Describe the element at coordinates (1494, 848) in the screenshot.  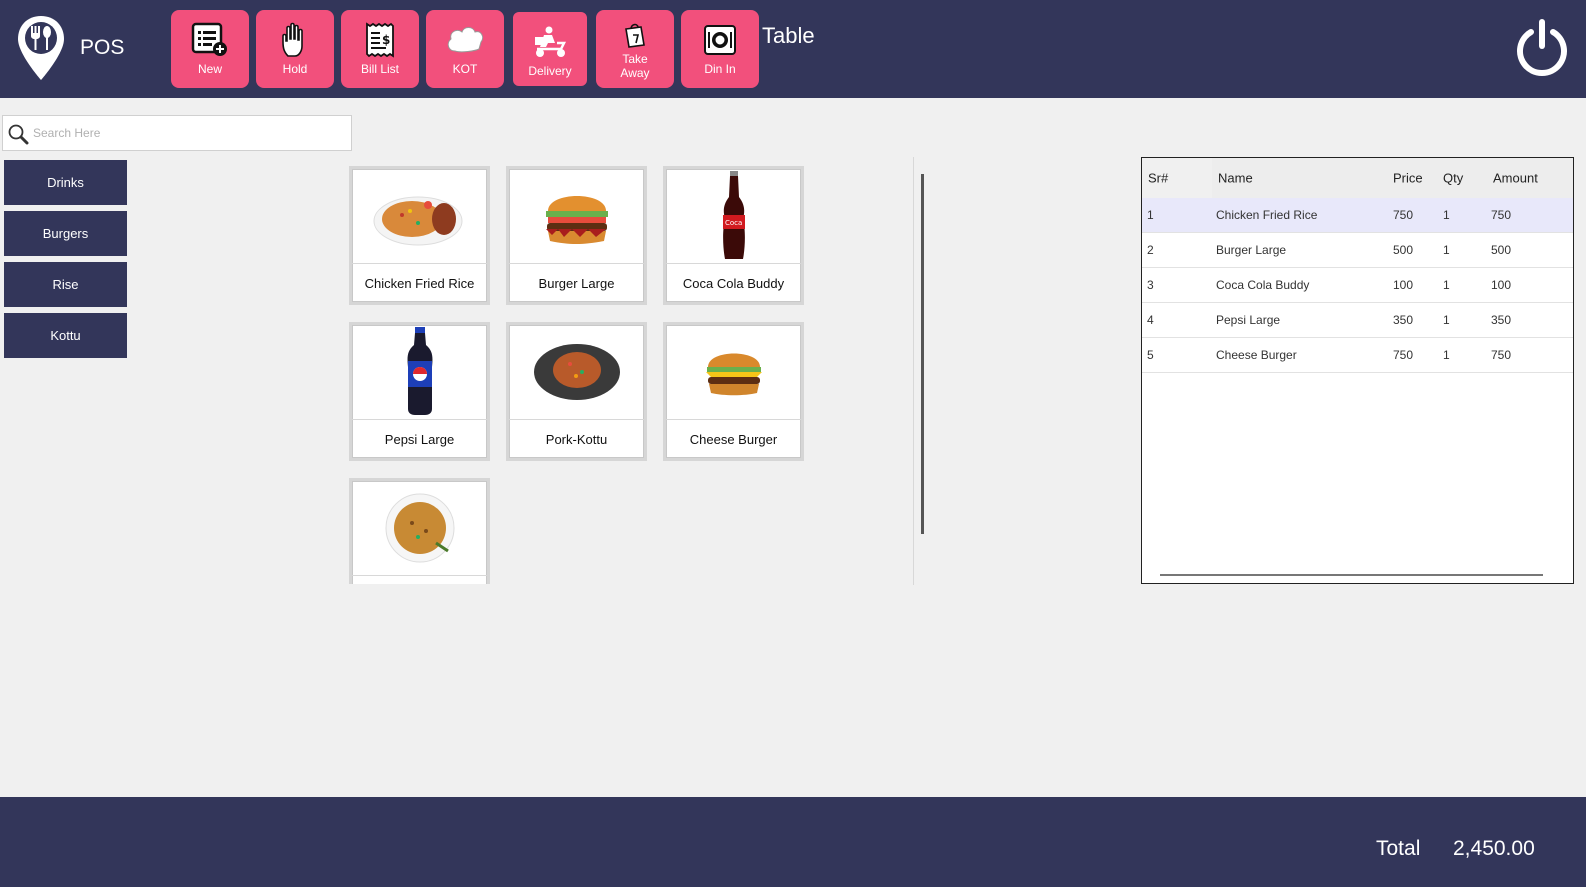
I see `total-value: 2,450.00` at that location.